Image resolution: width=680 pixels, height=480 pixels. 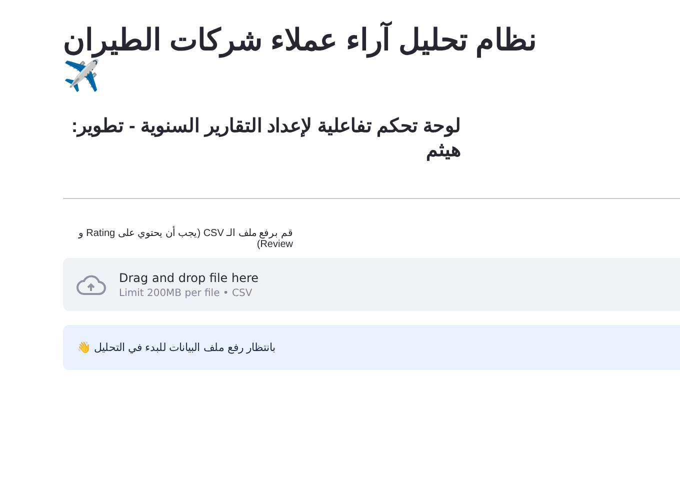 What do you see at coordinates (371, 284) in the screenshot?
I see `file-dropzone: Drag and drop file here Limit 200MB per file • CSV` at bounding box center [371, 284].